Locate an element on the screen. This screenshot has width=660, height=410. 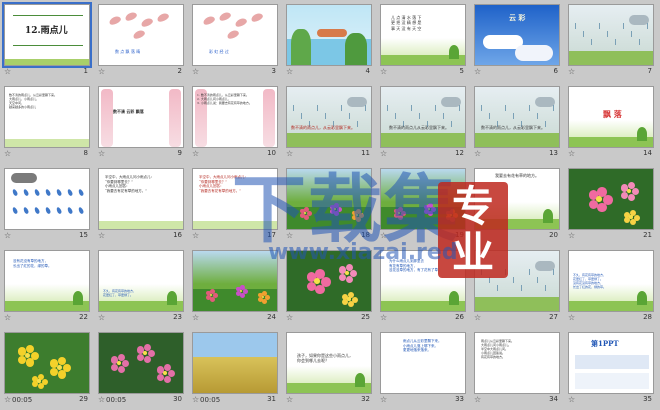
slide-preview: 数 点 飘 落 晴 is located at coordinates (141, 35).